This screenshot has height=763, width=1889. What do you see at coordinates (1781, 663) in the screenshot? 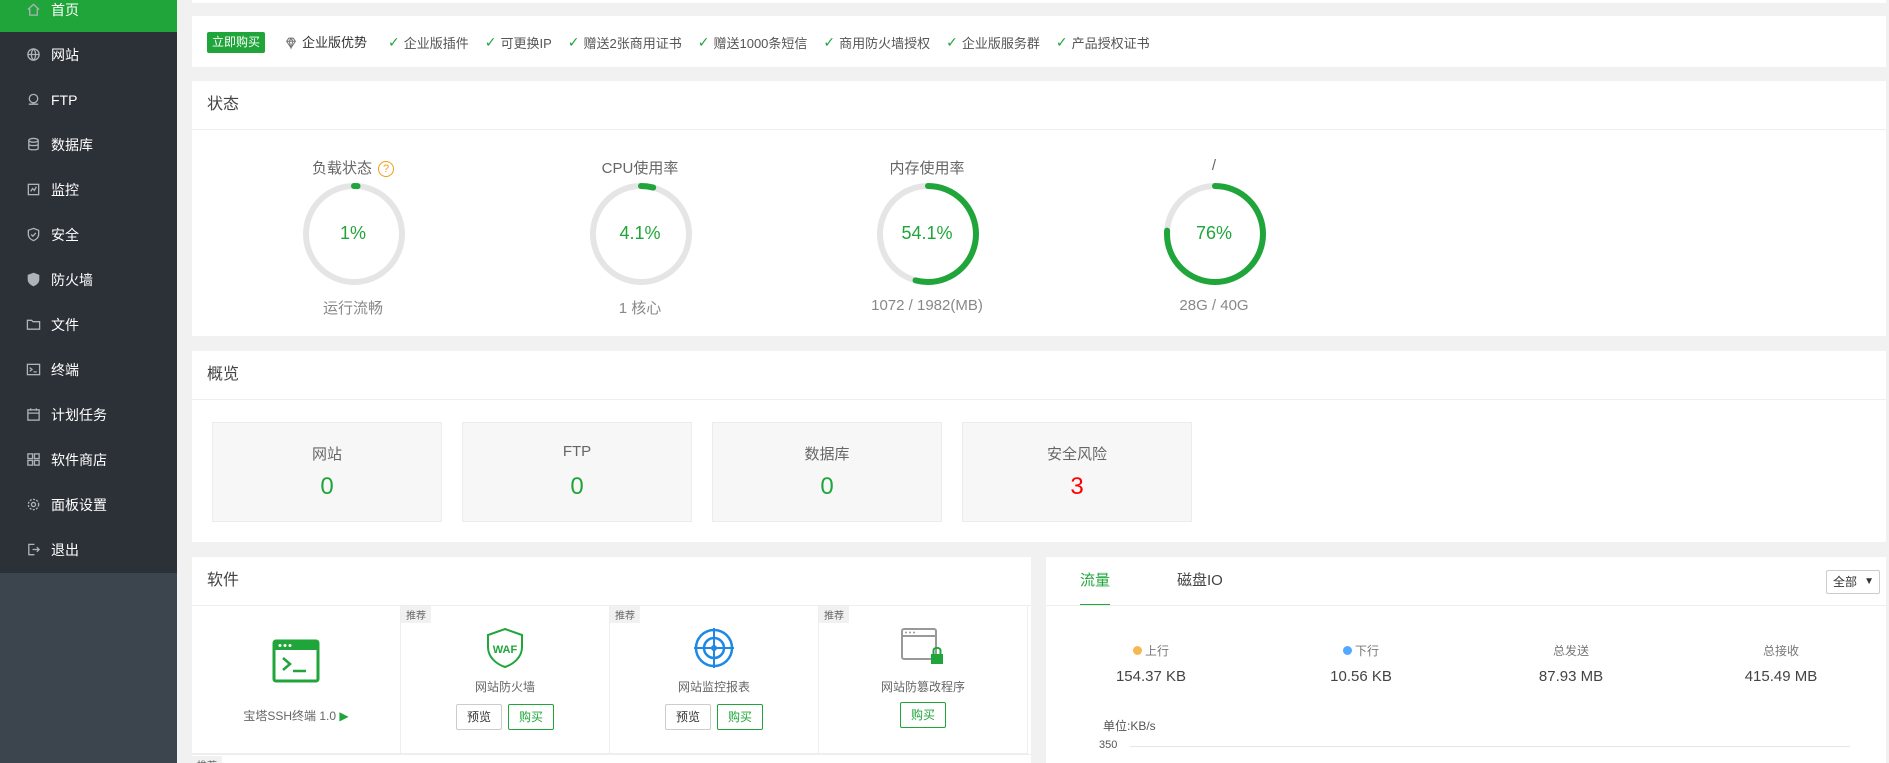
I see `stat-total-received: 总接收 415.49 MB` at bounding box center [1781, 663].